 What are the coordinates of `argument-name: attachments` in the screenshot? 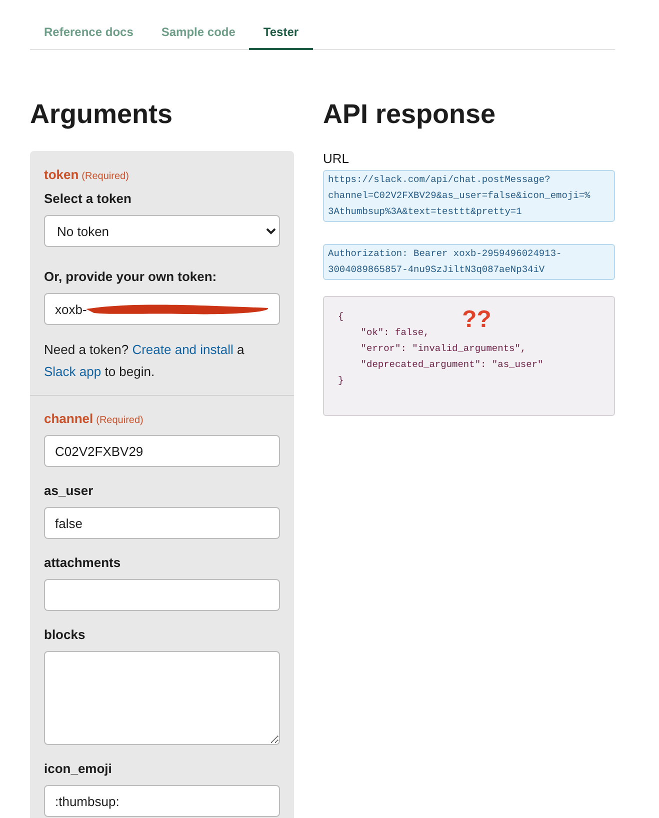 It's located at (82, 562).